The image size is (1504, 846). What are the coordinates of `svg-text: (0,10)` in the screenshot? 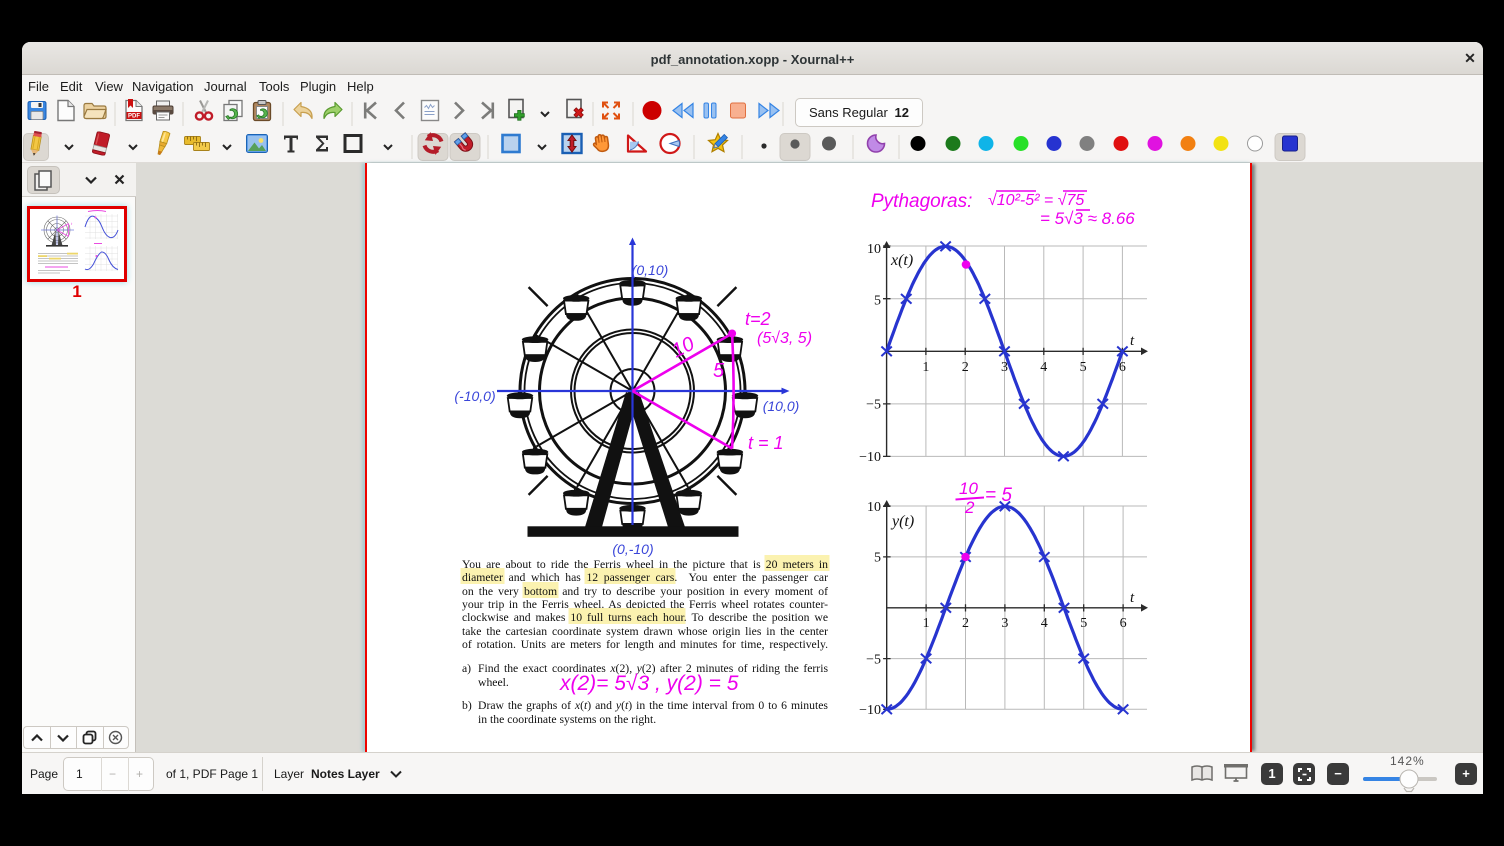 It's located at (650, 270).